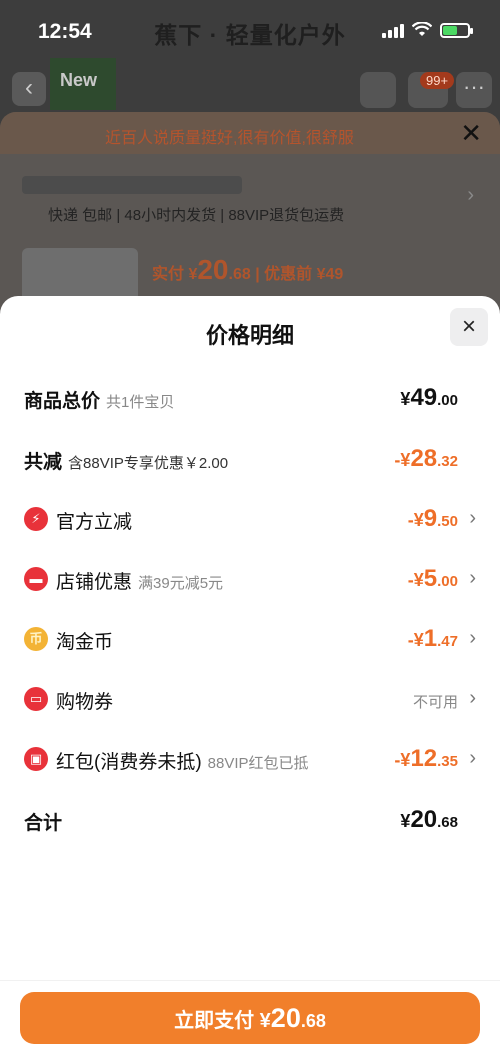  Describe the element at coordinates (426, 458) in the screenshot. I see `row-value: -¥28.32` at that location.